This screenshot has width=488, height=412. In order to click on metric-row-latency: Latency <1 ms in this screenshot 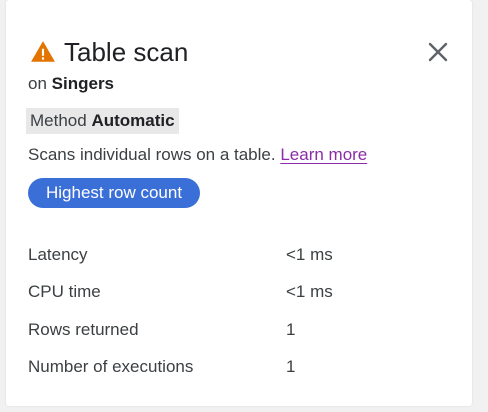, I will do `click(238, 255)`.